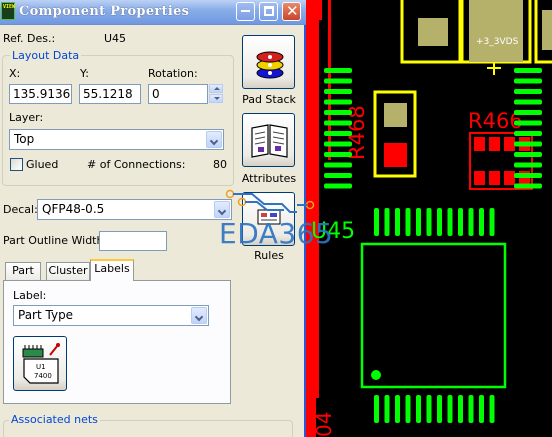 Image resolution: width=552 pixels, height=437 pixels. Describe the element at coordinates (220, 164) in the screenshot. I see `connections-value: 80` at that location.